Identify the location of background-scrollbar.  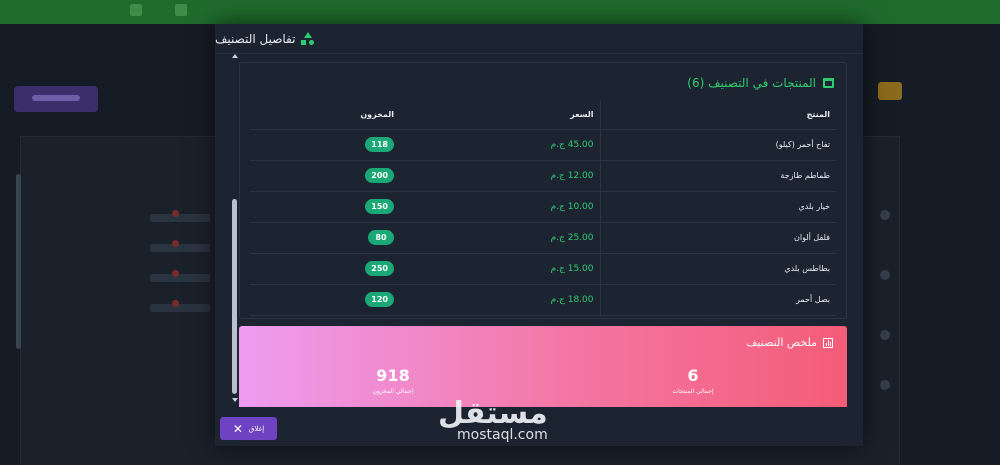
(18, 261).